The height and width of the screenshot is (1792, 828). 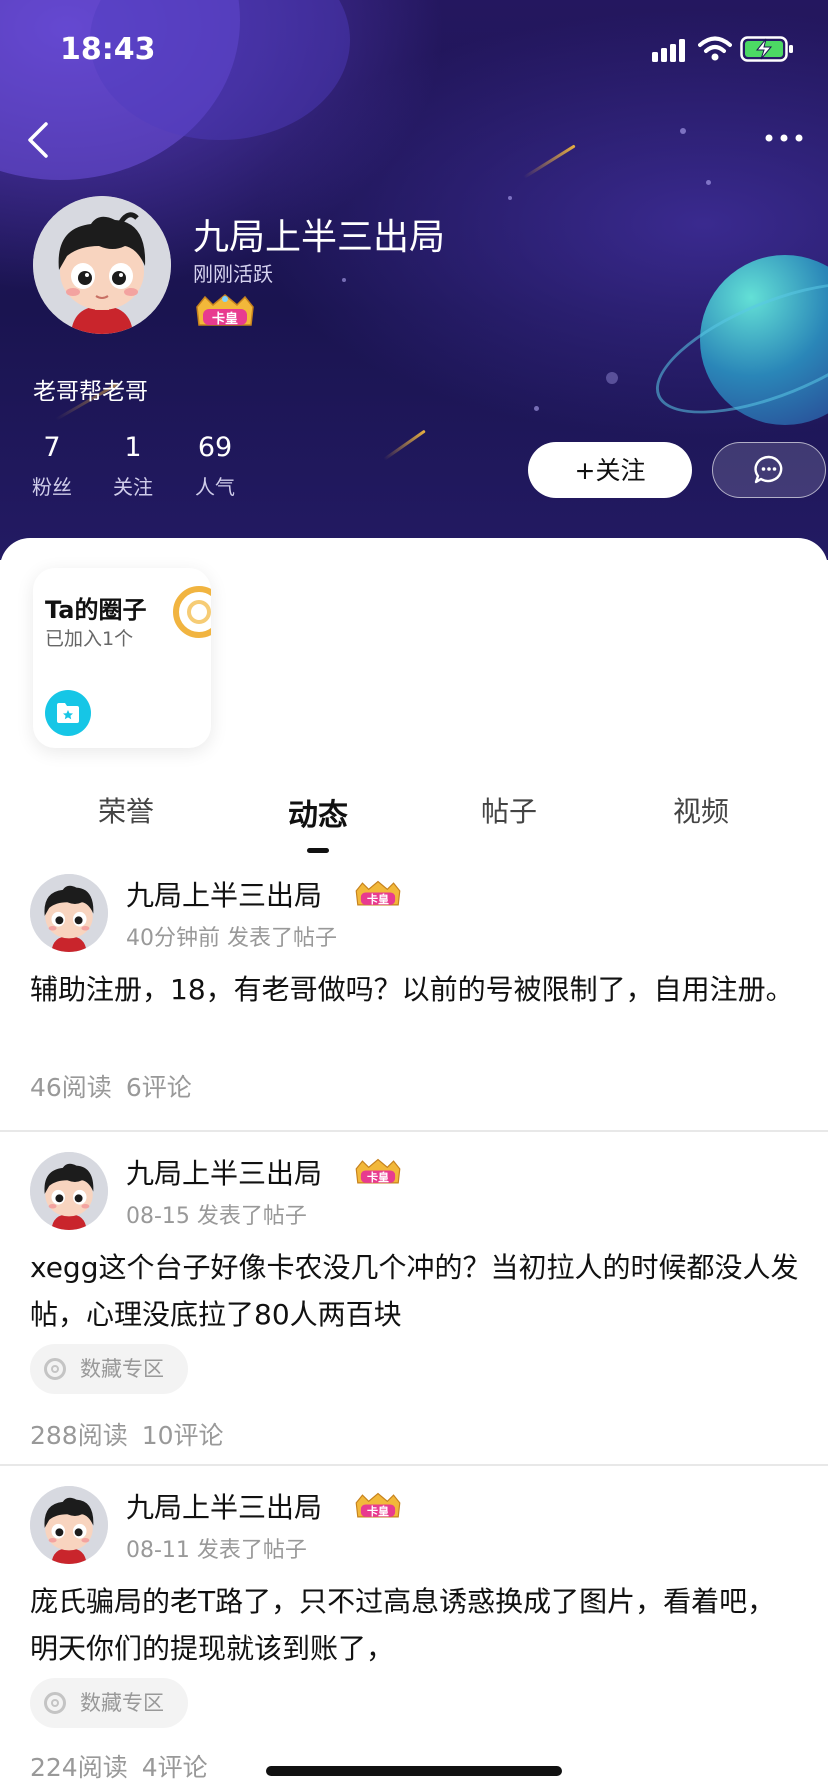 What do you see at coordinates (52, 466) in the screenshot?
I see `stat-fans: 7 粉丝` at bounding box center [52, 466].